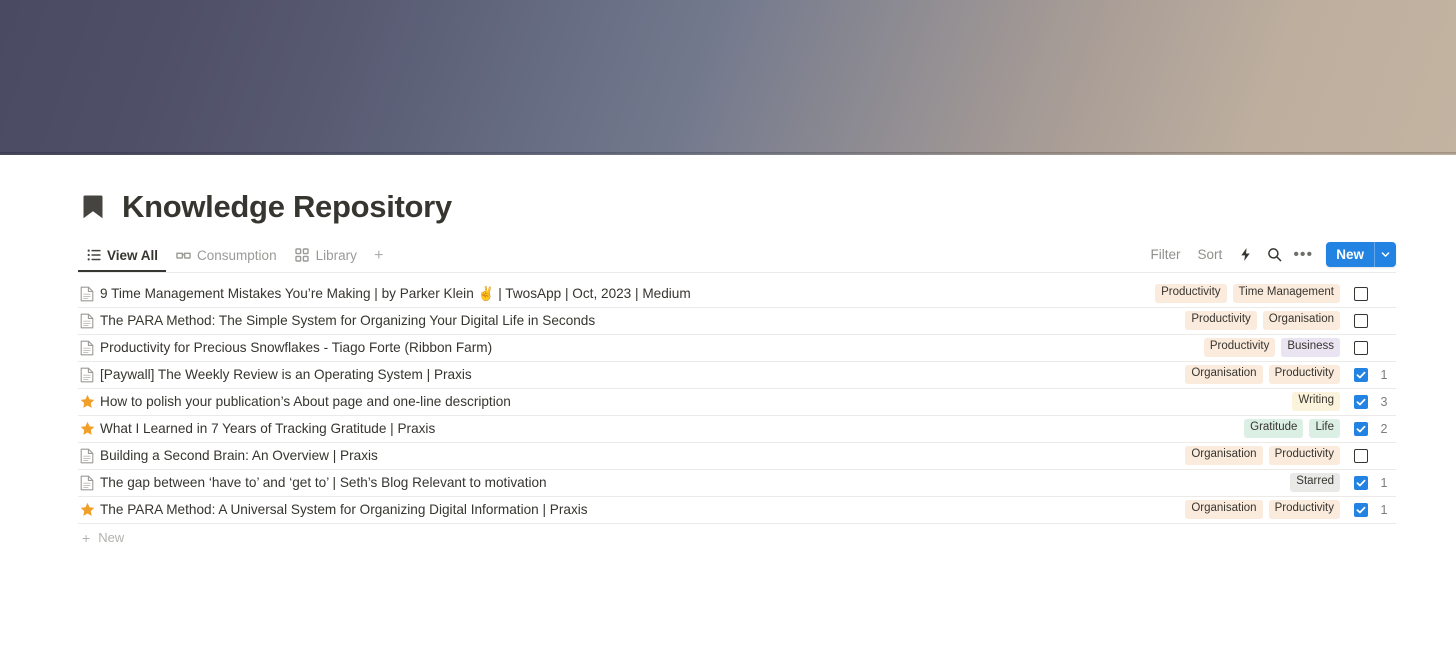 Image resolution: width=1456 pixels, height=649 pixels. I want to click on new-button-label: New, so click(1350, 254).